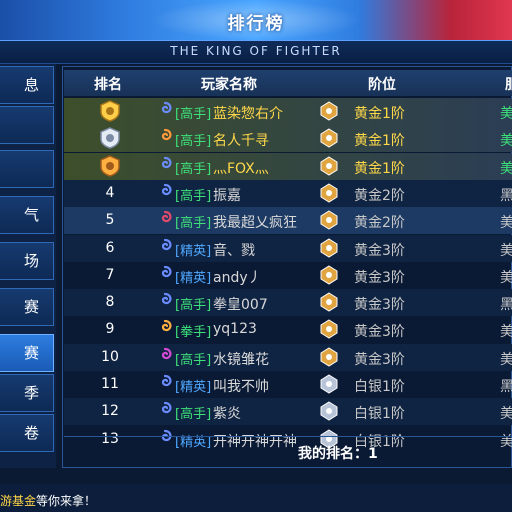  I want to click on player-level: 黄金2阶, so click(379, 223).